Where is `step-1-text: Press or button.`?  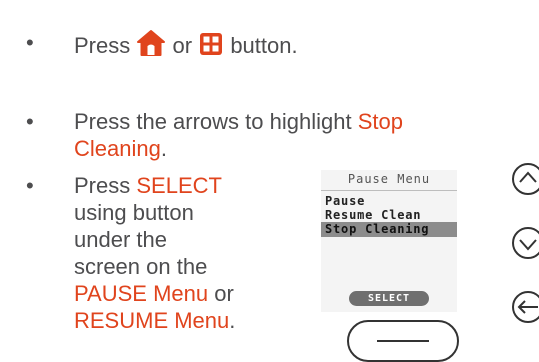 step-1-text: Press or button. is located at coordinates (186, 46).